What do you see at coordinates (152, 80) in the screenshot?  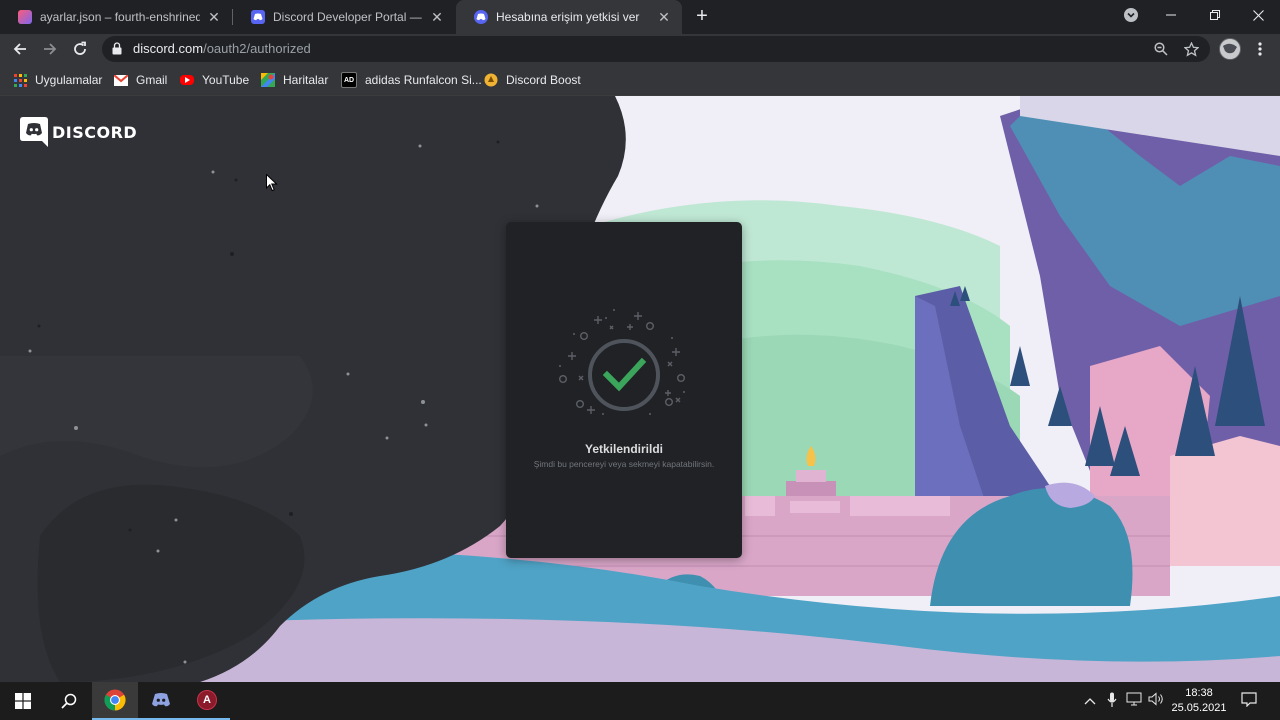 I see `bookmark-label: Gmail` at bounding box center [152, 80].